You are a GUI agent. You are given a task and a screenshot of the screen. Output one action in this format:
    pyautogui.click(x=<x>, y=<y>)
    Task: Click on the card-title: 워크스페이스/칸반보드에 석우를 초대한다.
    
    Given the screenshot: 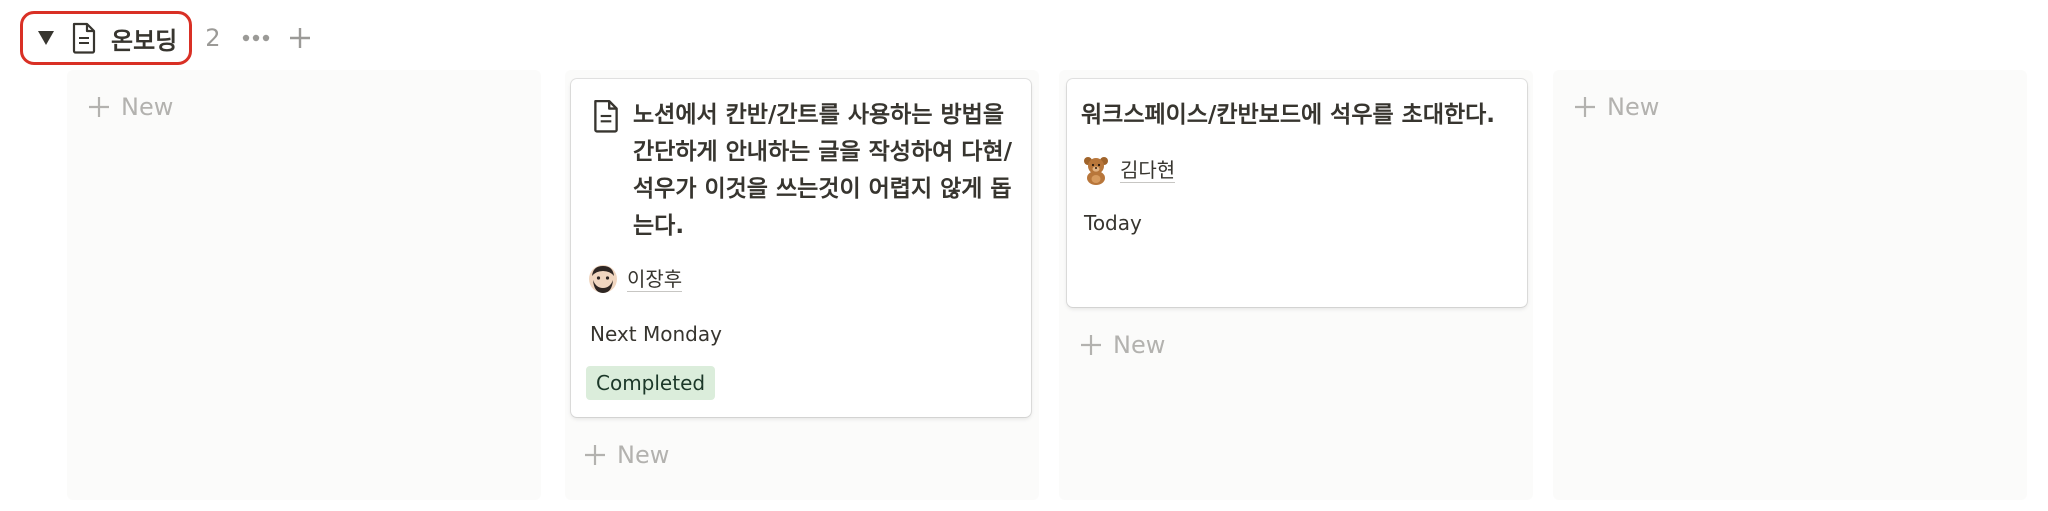 What is the action you would take?
    pyautogui.click(x=1288, y=115)
    